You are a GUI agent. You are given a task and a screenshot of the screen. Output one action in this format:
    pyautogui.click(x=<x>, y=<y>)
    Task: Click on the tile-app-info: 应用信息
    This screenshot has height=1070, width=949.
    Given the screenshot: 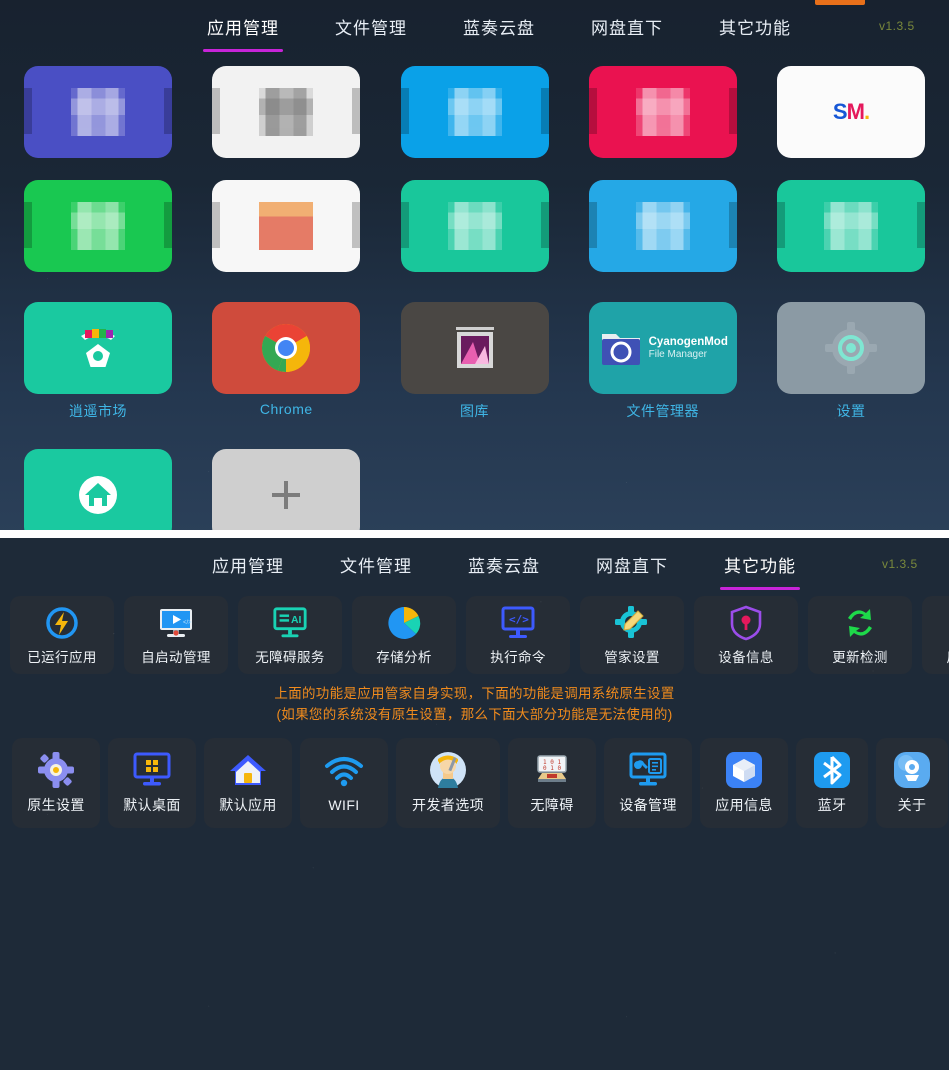 What is the action you would take?
    pyautogui.click(x=744, y=782)
    